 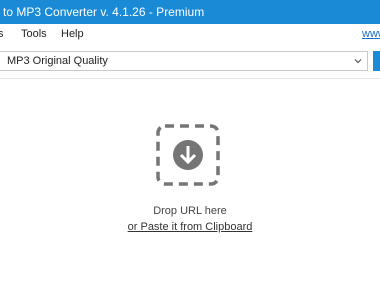 I want to click on separator, so click(x=190, y=78).